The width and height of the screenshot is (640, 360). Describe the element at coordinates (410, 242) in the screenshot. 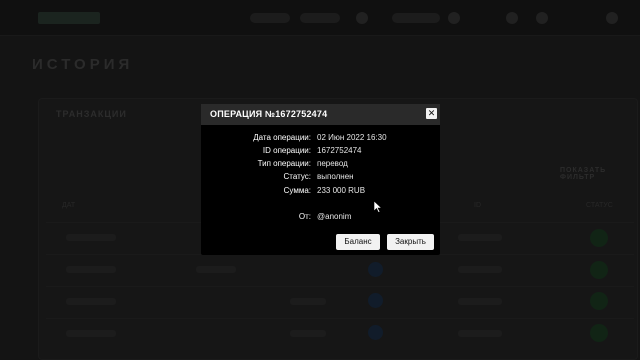

I see `close-button: Закрыть` at that location.